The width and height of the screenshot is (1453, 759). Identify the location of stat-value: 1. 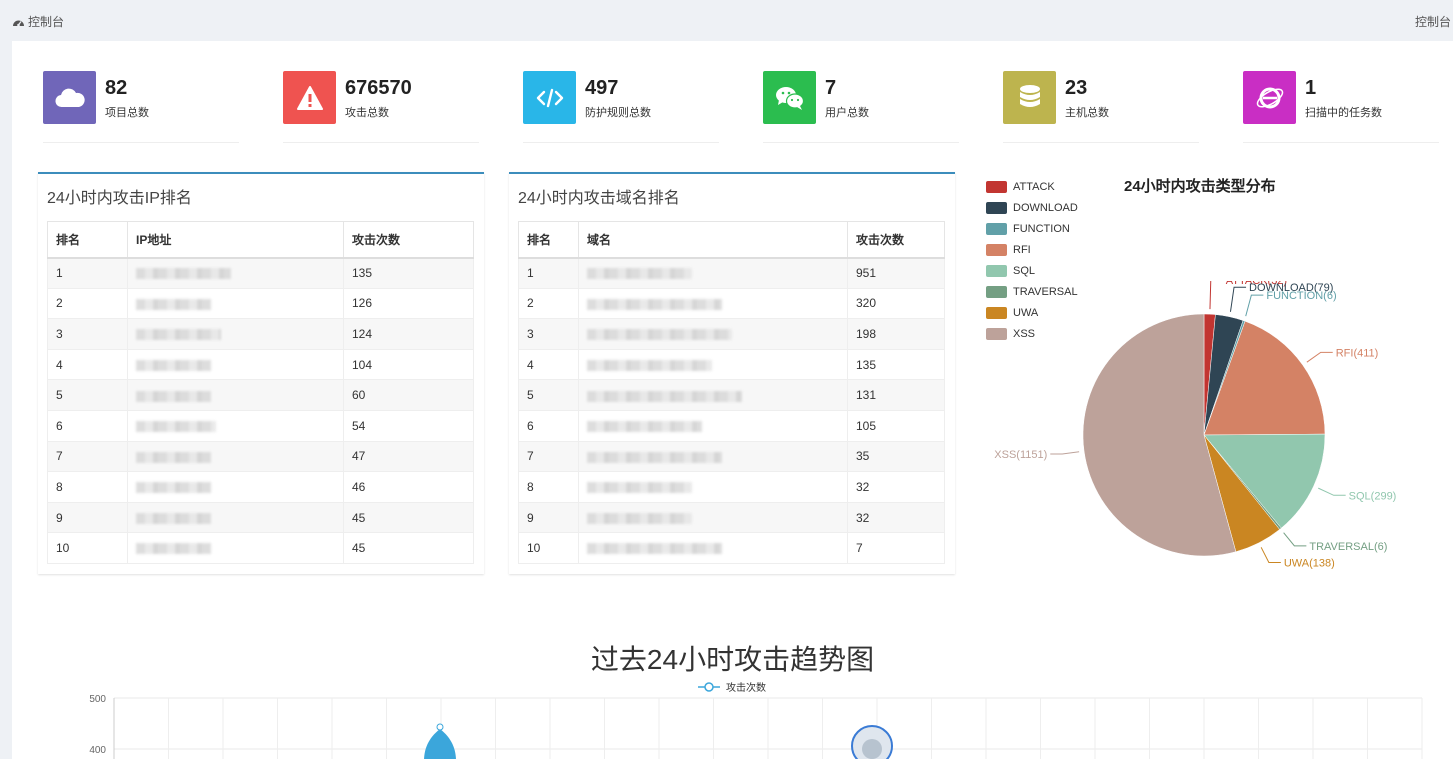
(1311, 88).